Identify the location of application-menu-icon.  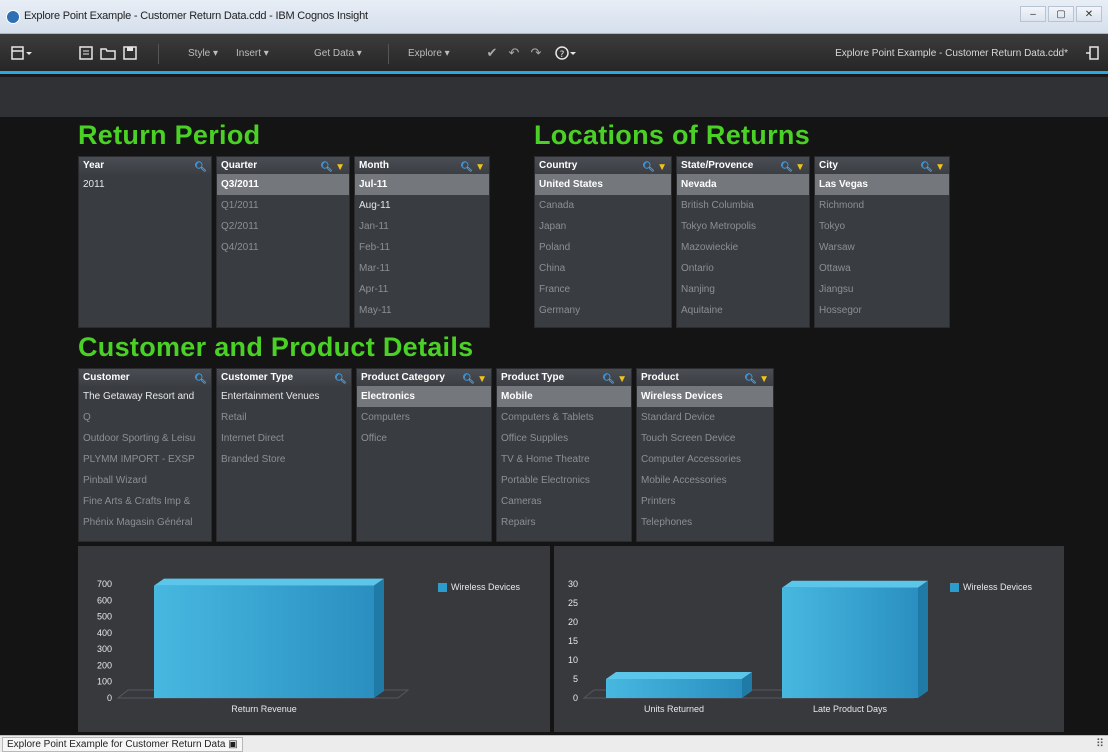
(22, 53).